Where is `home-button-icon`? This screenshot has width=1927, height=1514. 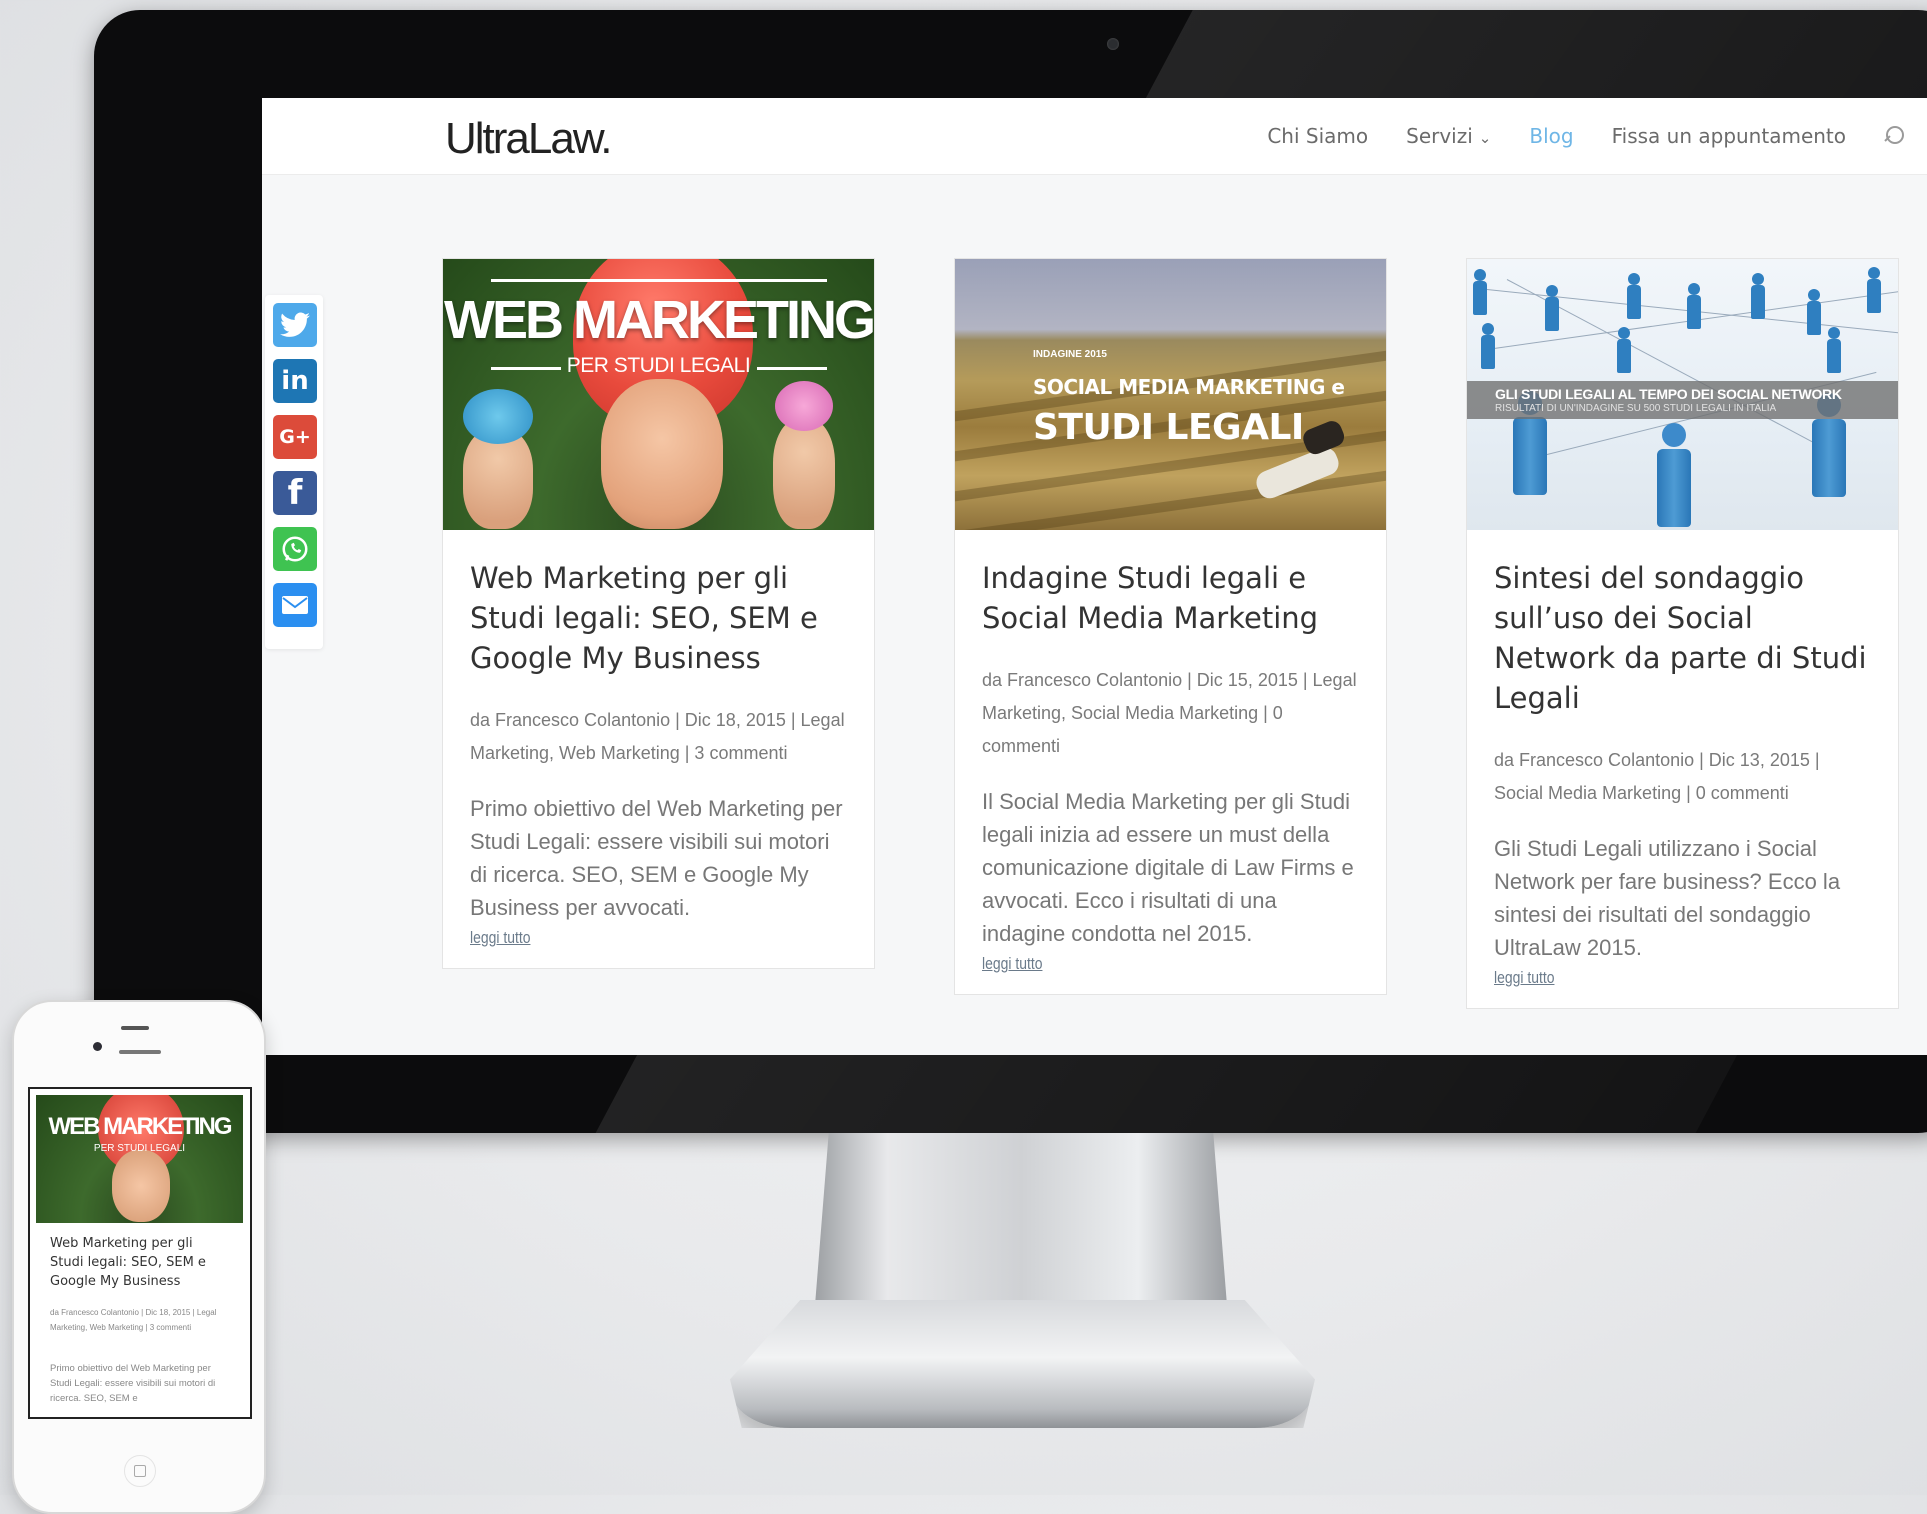 home-button-icon is located at coordinates (140, 1471).